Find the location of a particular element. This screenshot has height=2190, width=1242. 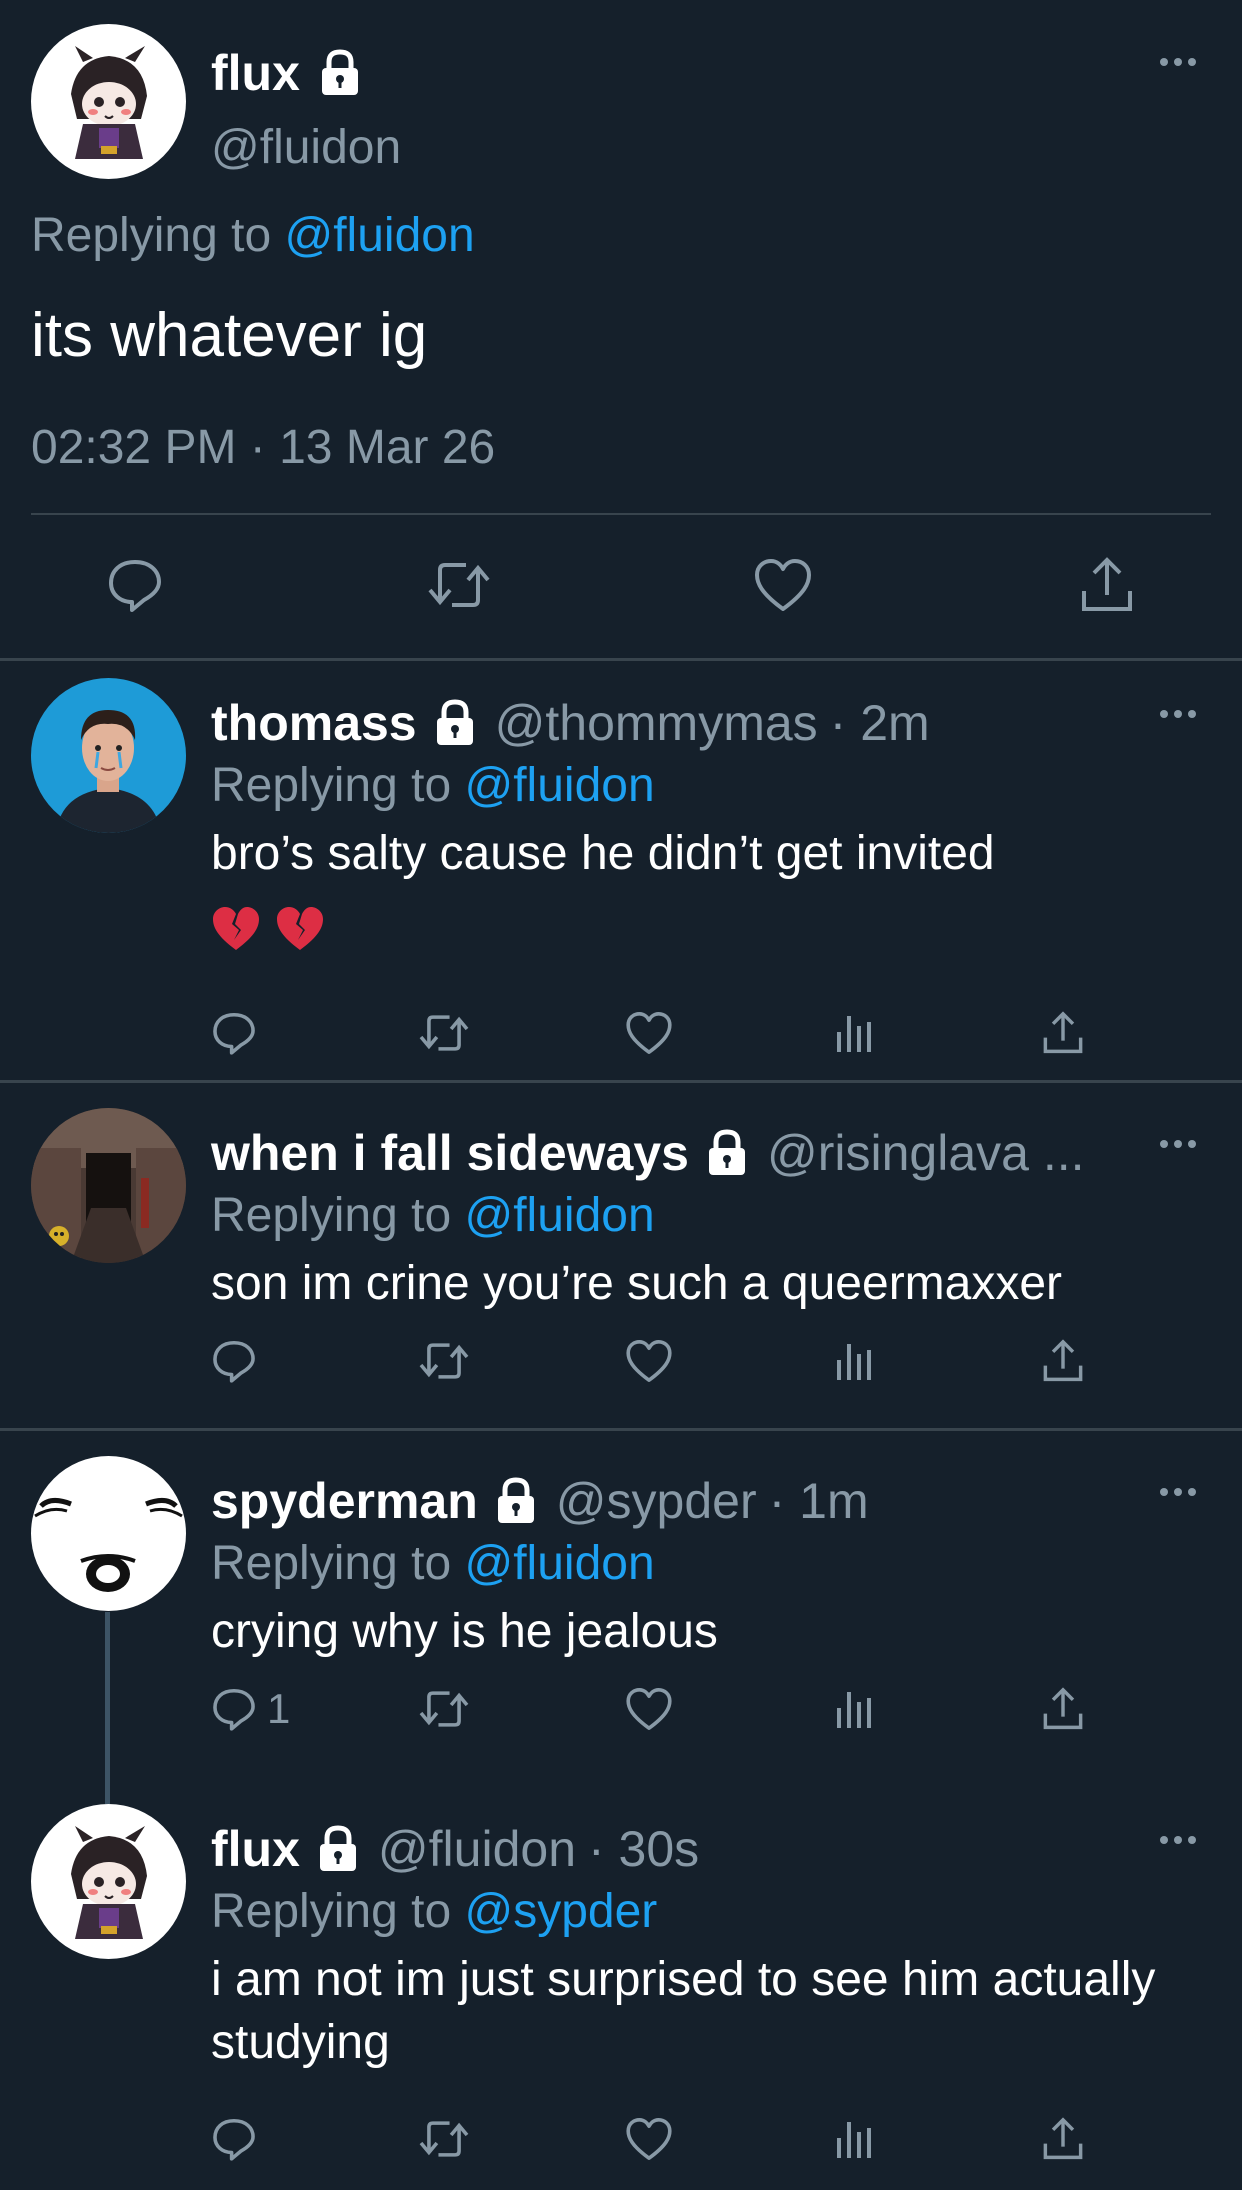

reply-button: 1 is located at coordinates (250, 1709).